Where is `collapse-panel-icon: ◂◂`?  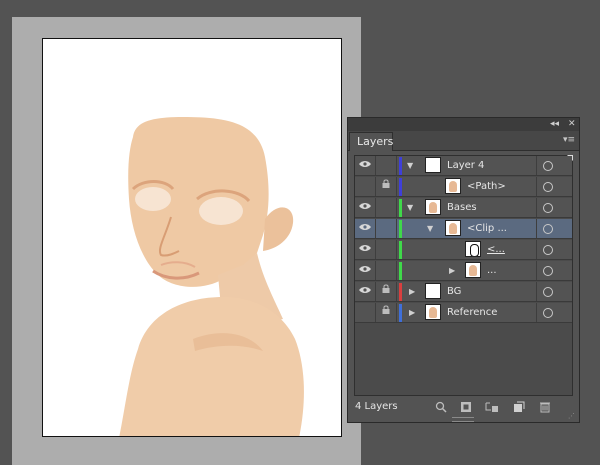
collapse-panel-icon: ◂◂ is located at coordinates (554, 124).